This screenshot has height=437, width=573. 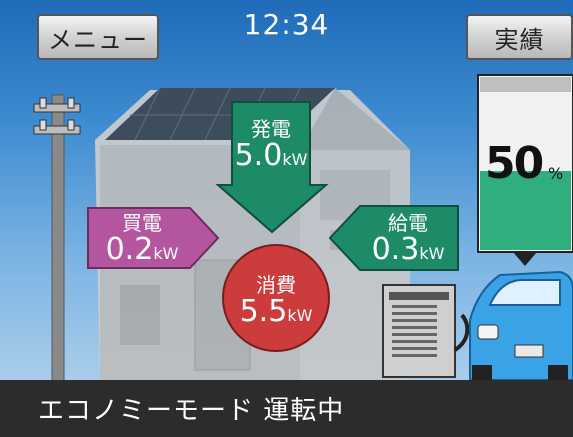 What do you see at coordinates (556, 173) in the screenshot?
I see `battery-percent-unit: %` at bounding box center [556, 173].